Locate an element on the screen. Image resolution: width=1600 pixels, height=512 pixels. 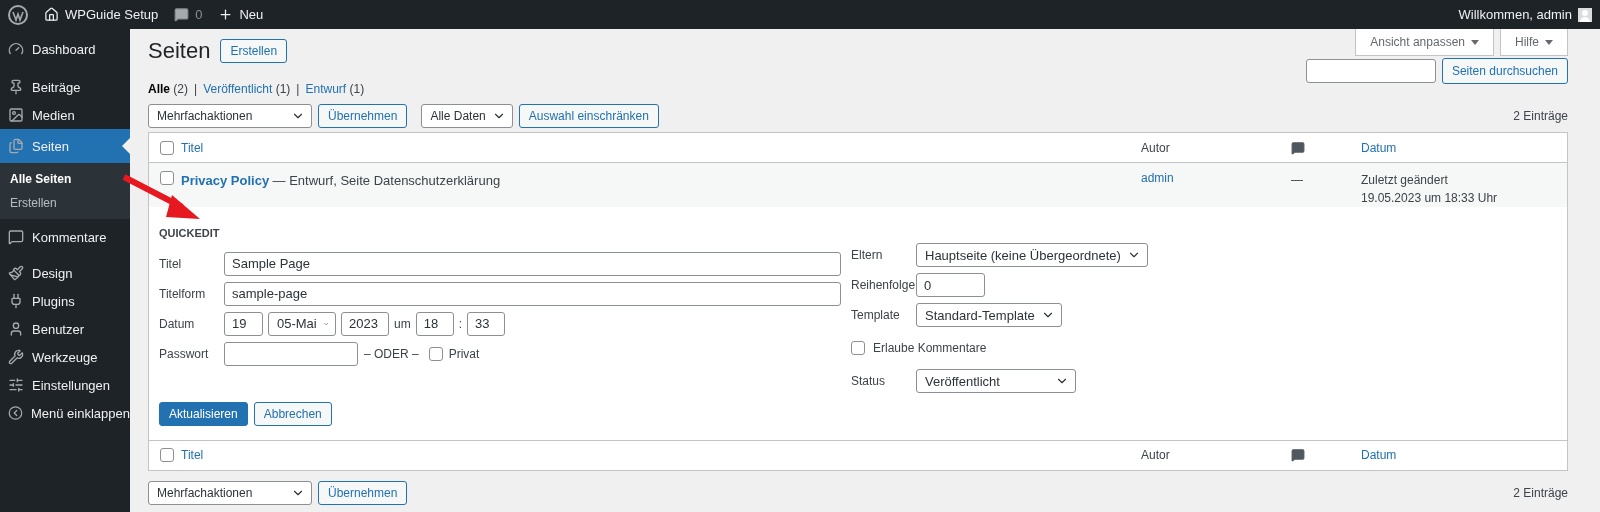
plug-icon is located at coordinates (16, 301).